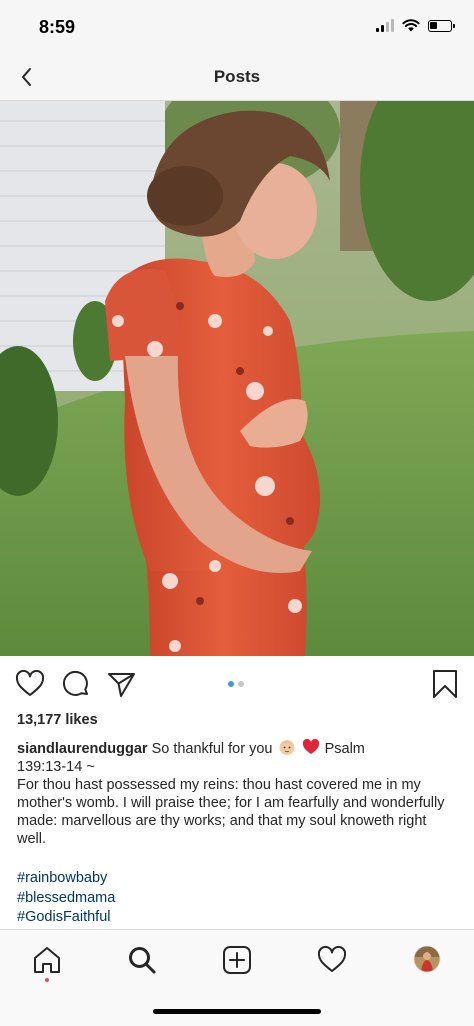  Describe the element at coordinates (56, 767) in the screenshot. I see `caption-line2: 139:13-14 ~` at that location.